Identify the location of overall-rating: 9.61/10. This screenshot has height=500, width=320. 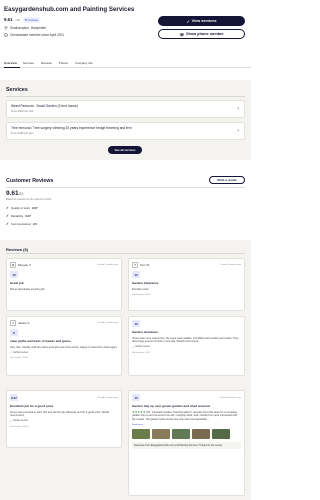
(14, 193).